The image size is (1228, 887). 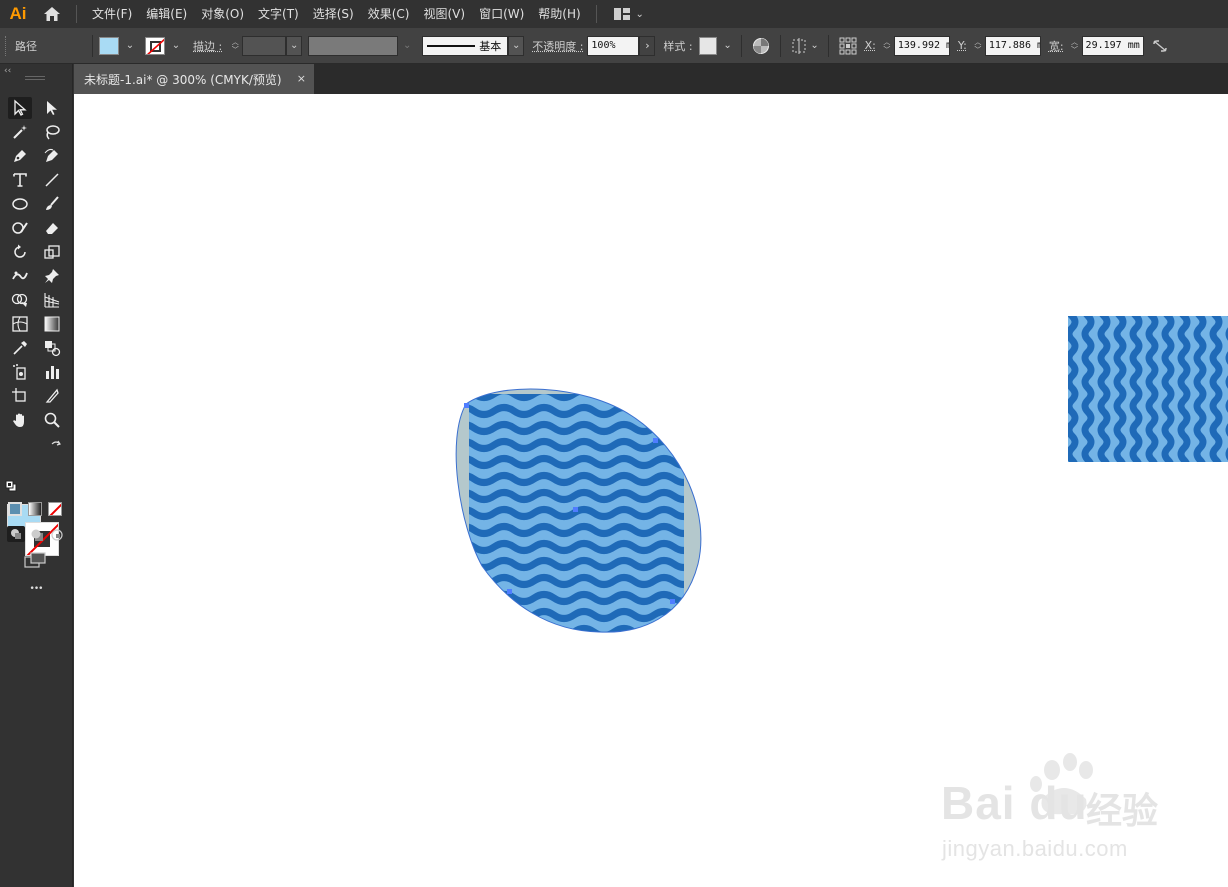 I want to click on gradient-mode-button, so click(x=35, y=509).